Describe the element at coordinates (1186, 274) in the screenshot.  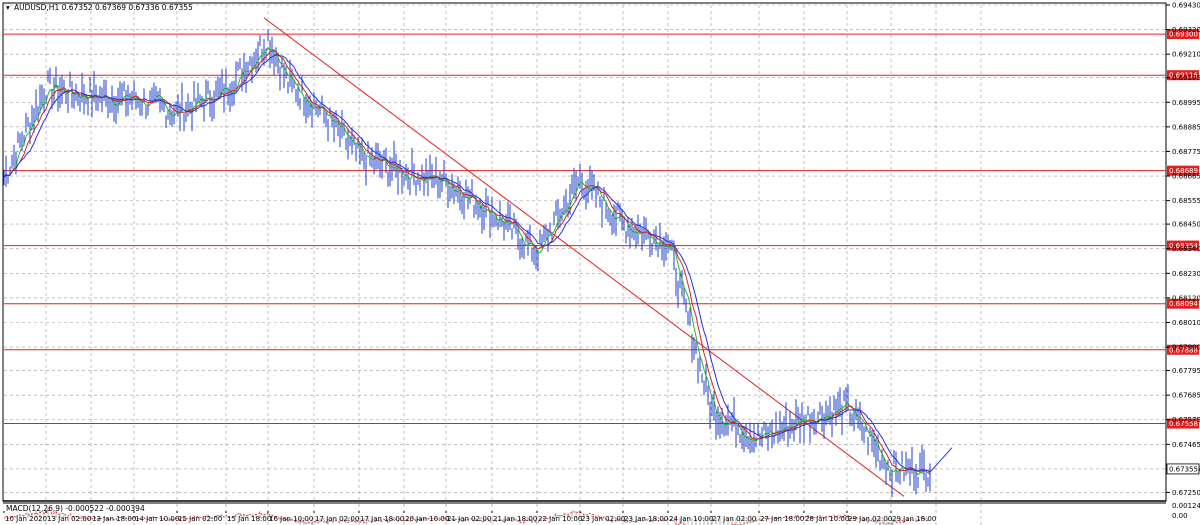
I see `price-tick-label: 0.68230` at that location.